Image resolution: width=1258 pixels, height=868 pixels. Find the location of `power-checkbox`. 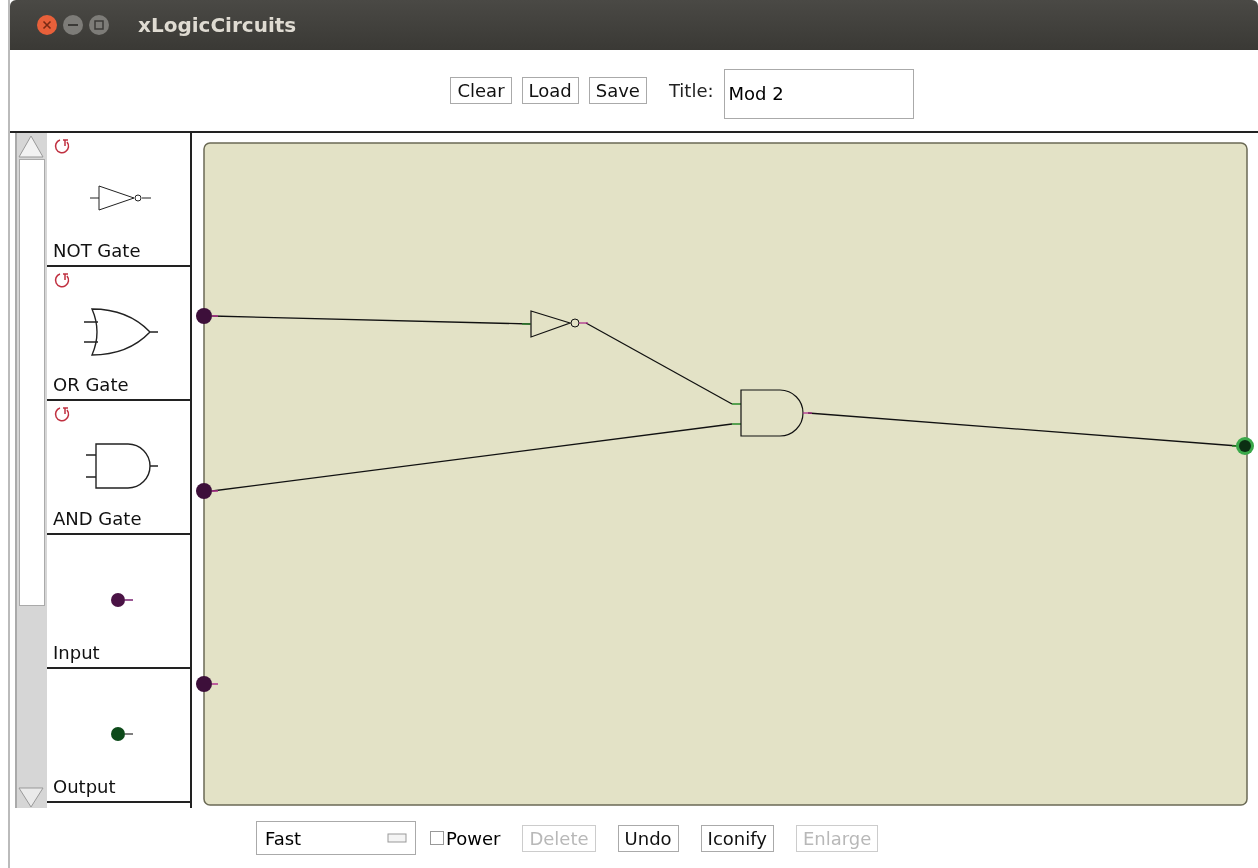

power-checkbox is located at coordinates (437, 838).